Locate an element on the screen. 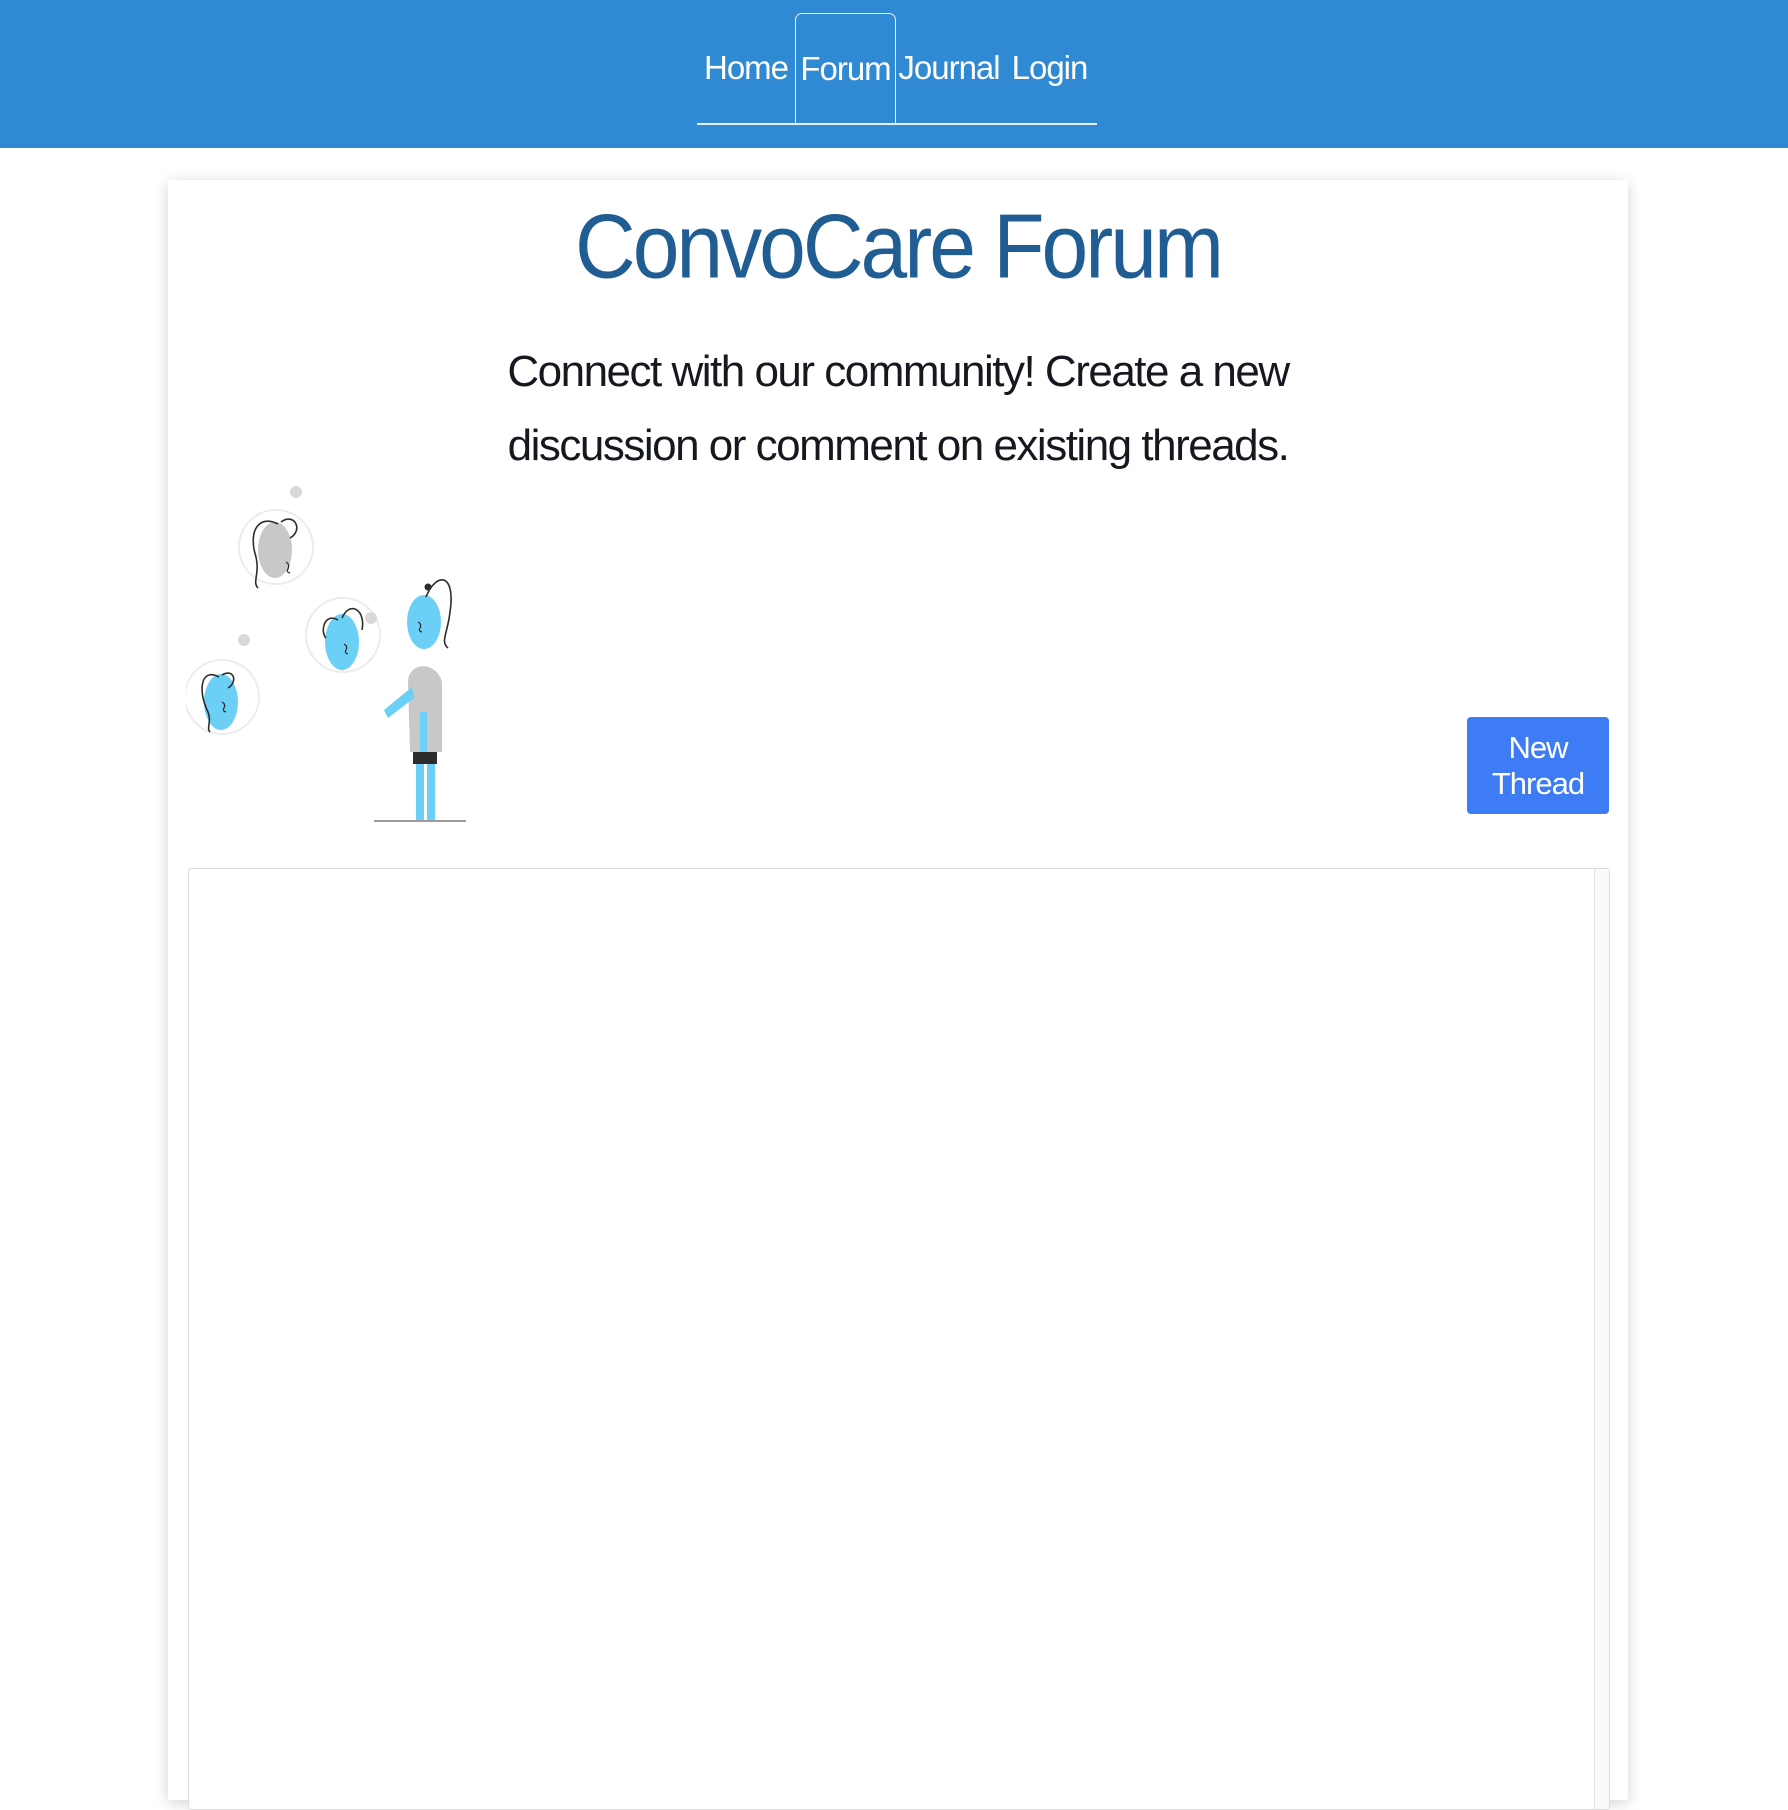  page-title: ConvoCare Forum is located at coordinates (899, 246).